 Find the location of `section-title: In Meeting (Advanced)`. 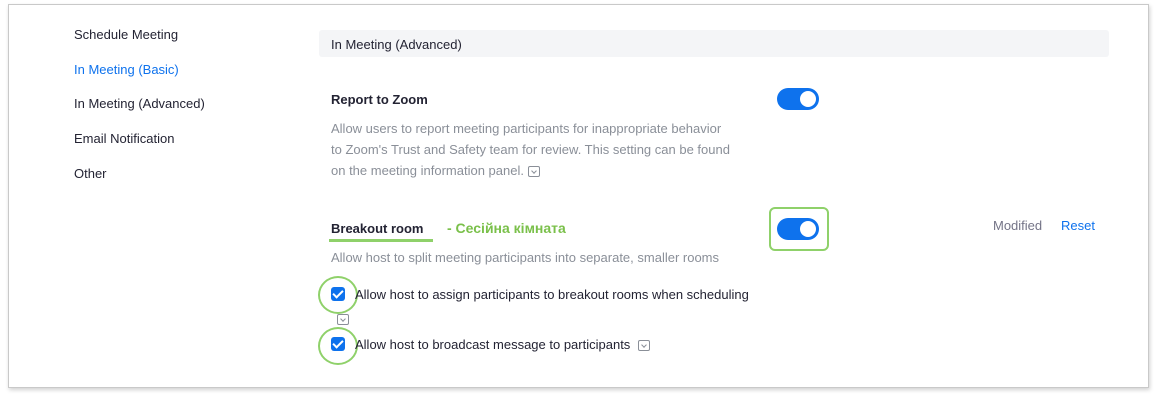

section-title: In Meeting (Advanced) is located at coordinates (396, 44).